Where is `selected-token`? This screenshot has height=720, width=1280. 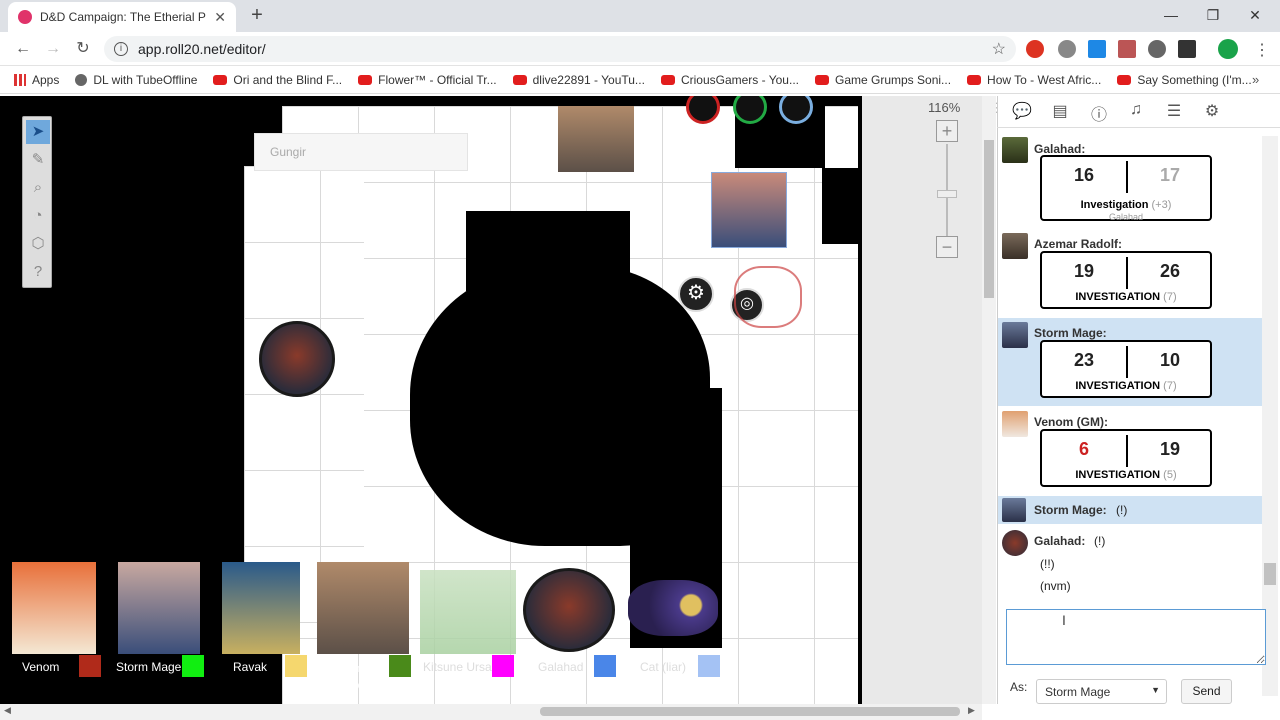
selected-token is located at coordinates (749, 210).